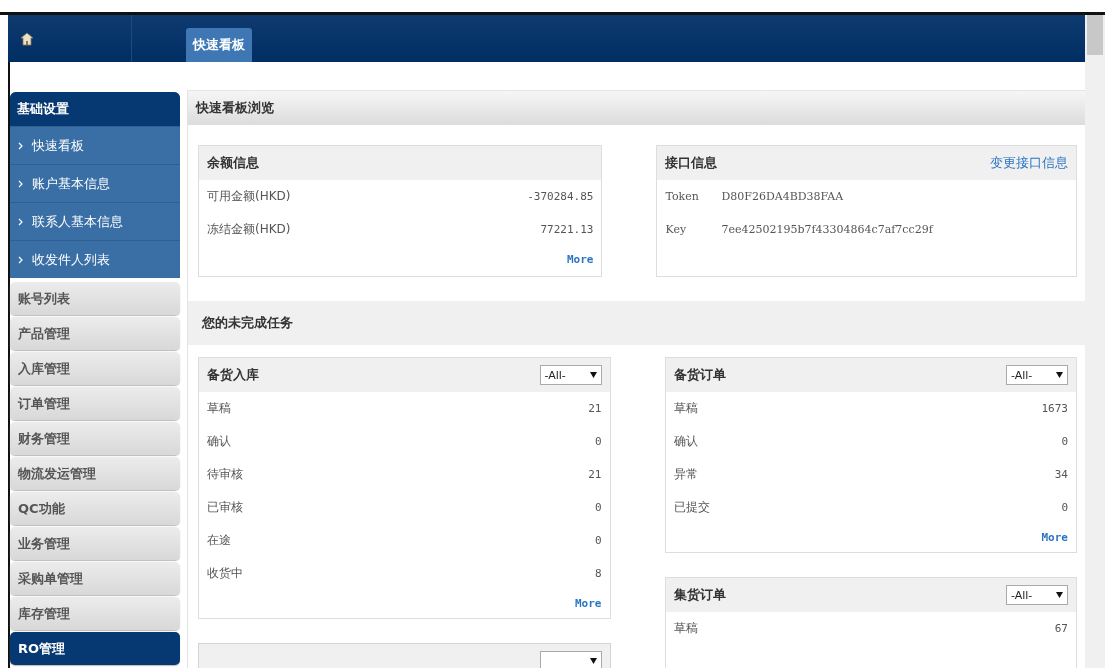 The width and height of the screenshot is (1105, 668). I want to click on filter-dropdown, so click(570, 659).